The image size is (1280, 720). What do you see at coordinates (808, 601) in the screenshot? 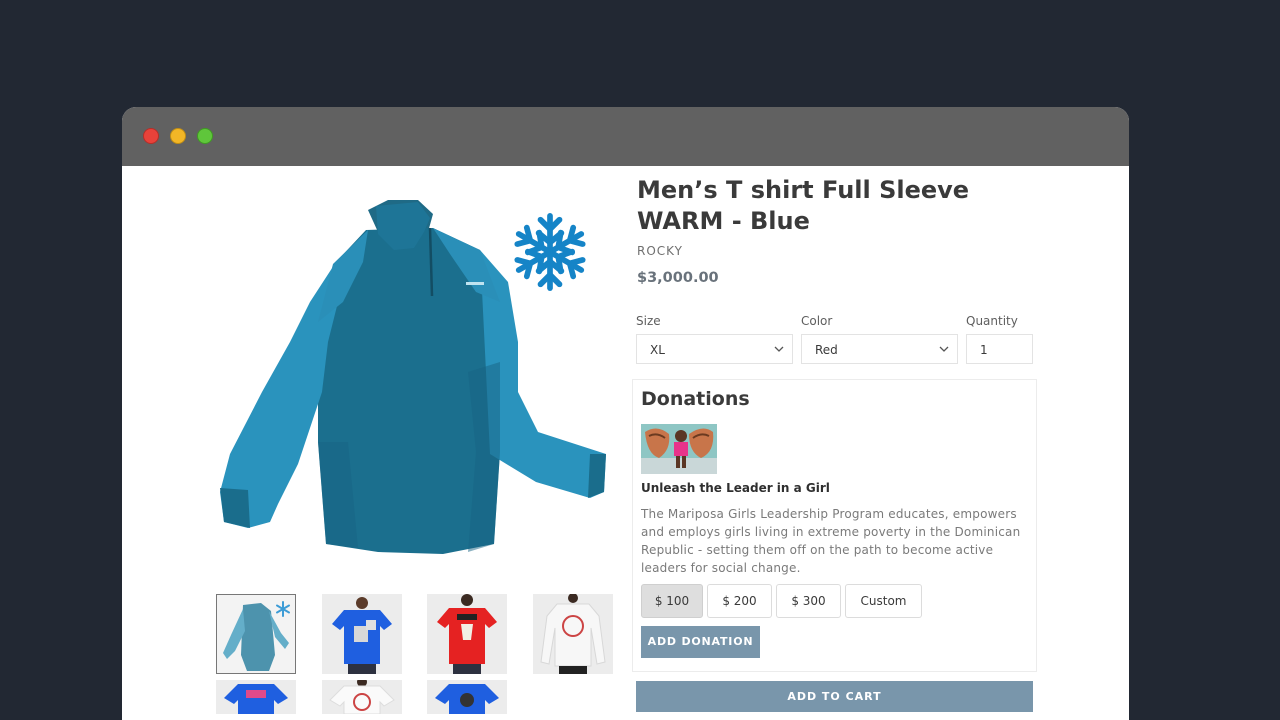
I see `donation-amount-300: $ 300` at bounding box center [808, 601].